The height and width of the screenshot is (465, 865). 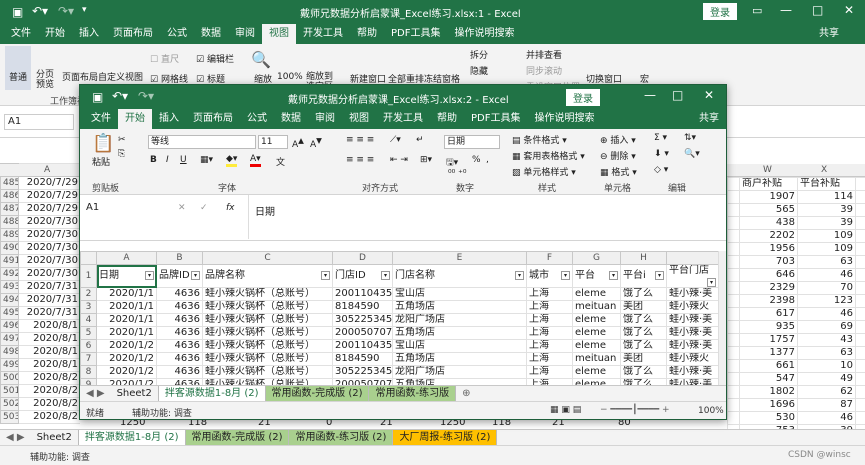 What do you see at coordinates (245, 34) in the screenshot?
I see `back-tab-review: 审阅` at bounding box center [245, 34].